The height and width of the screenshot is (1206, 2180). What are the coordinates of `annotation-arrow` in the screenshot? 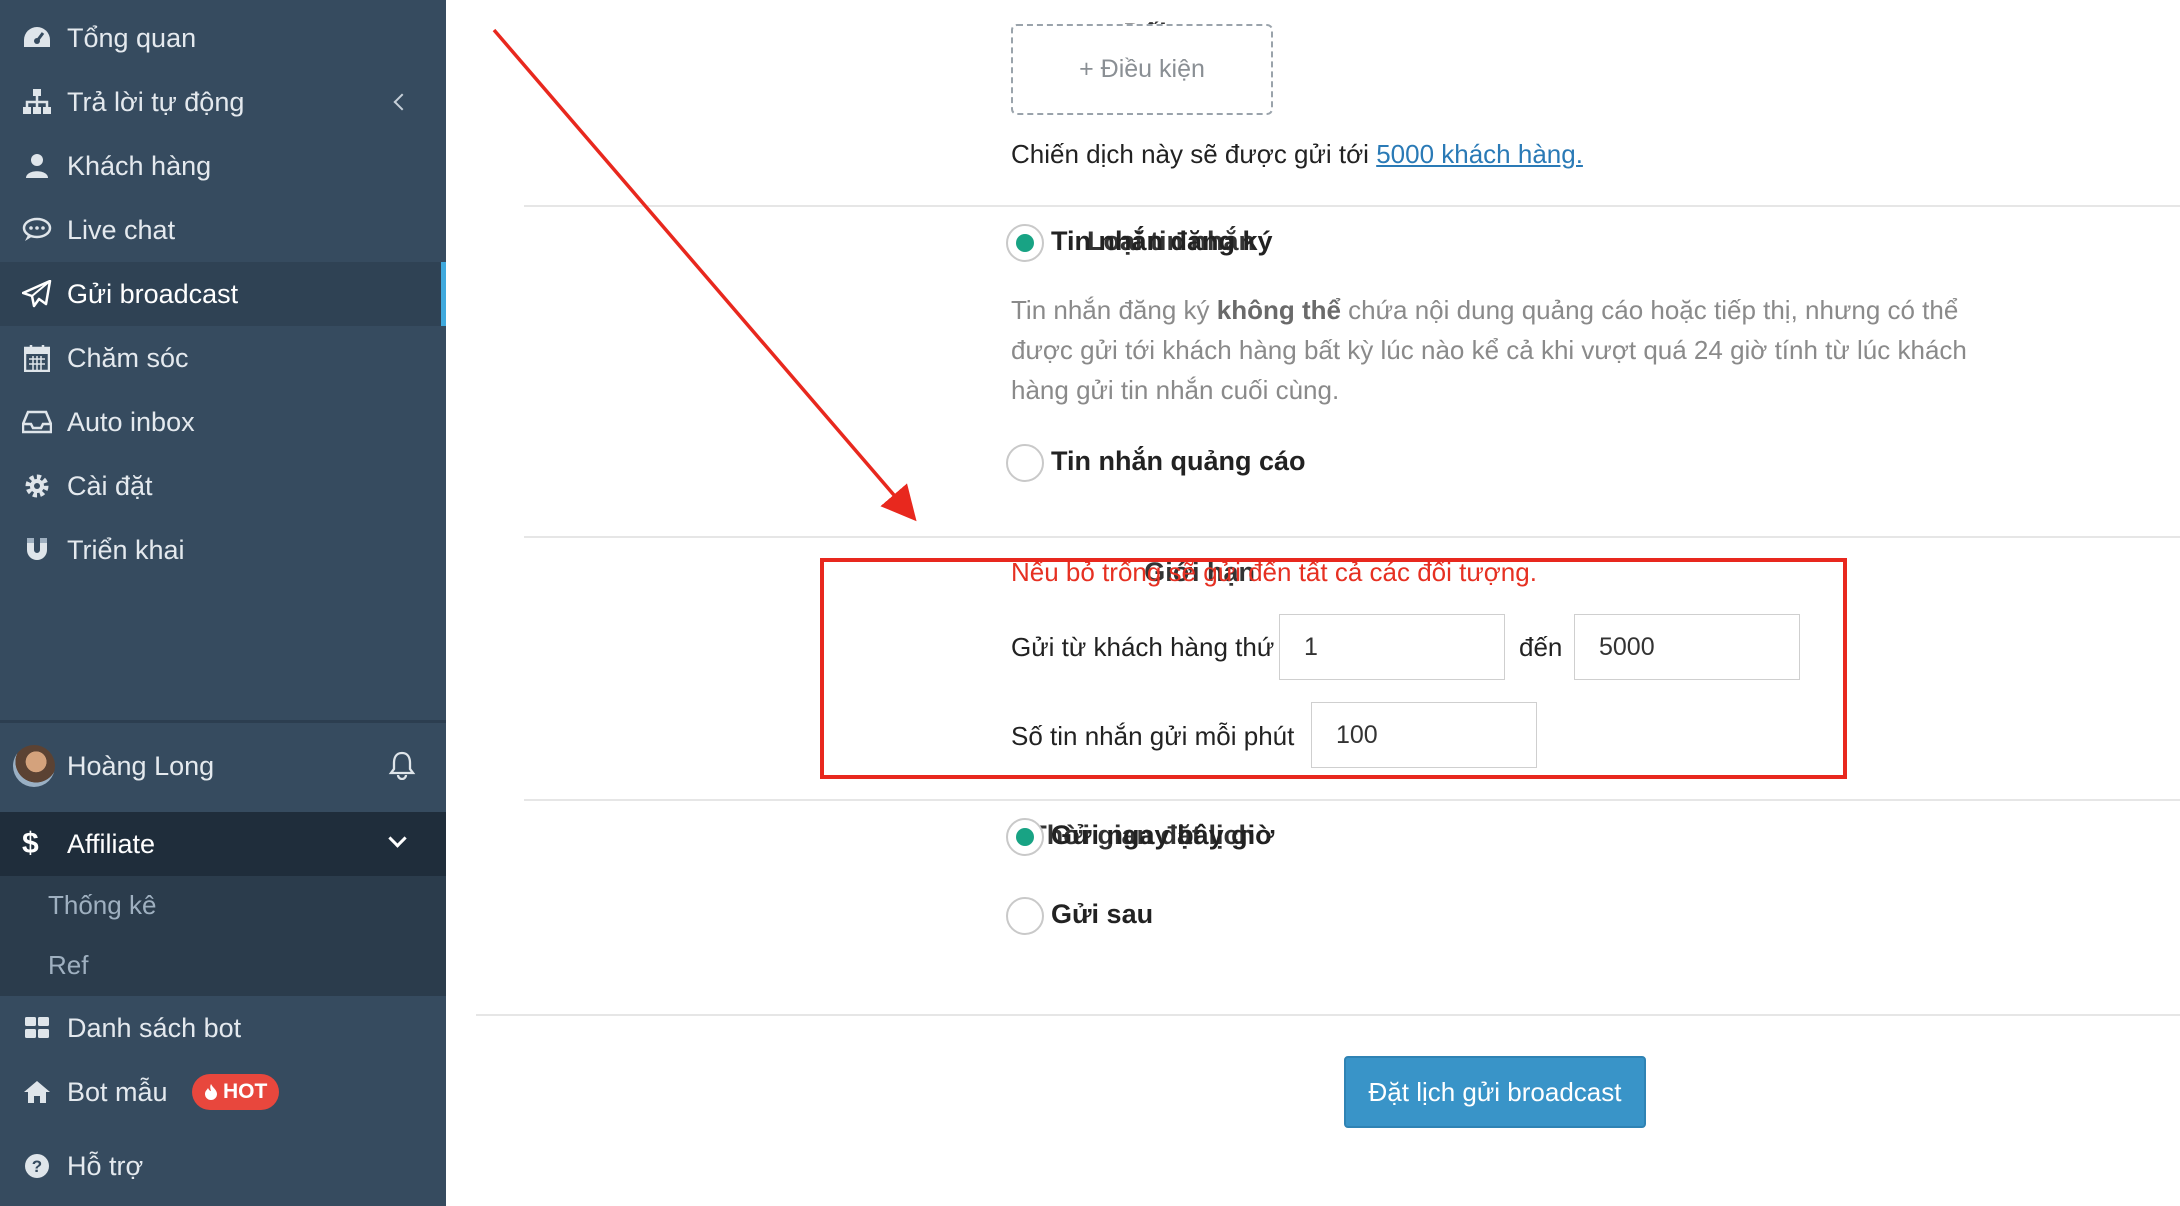 It's located at (704, 275).